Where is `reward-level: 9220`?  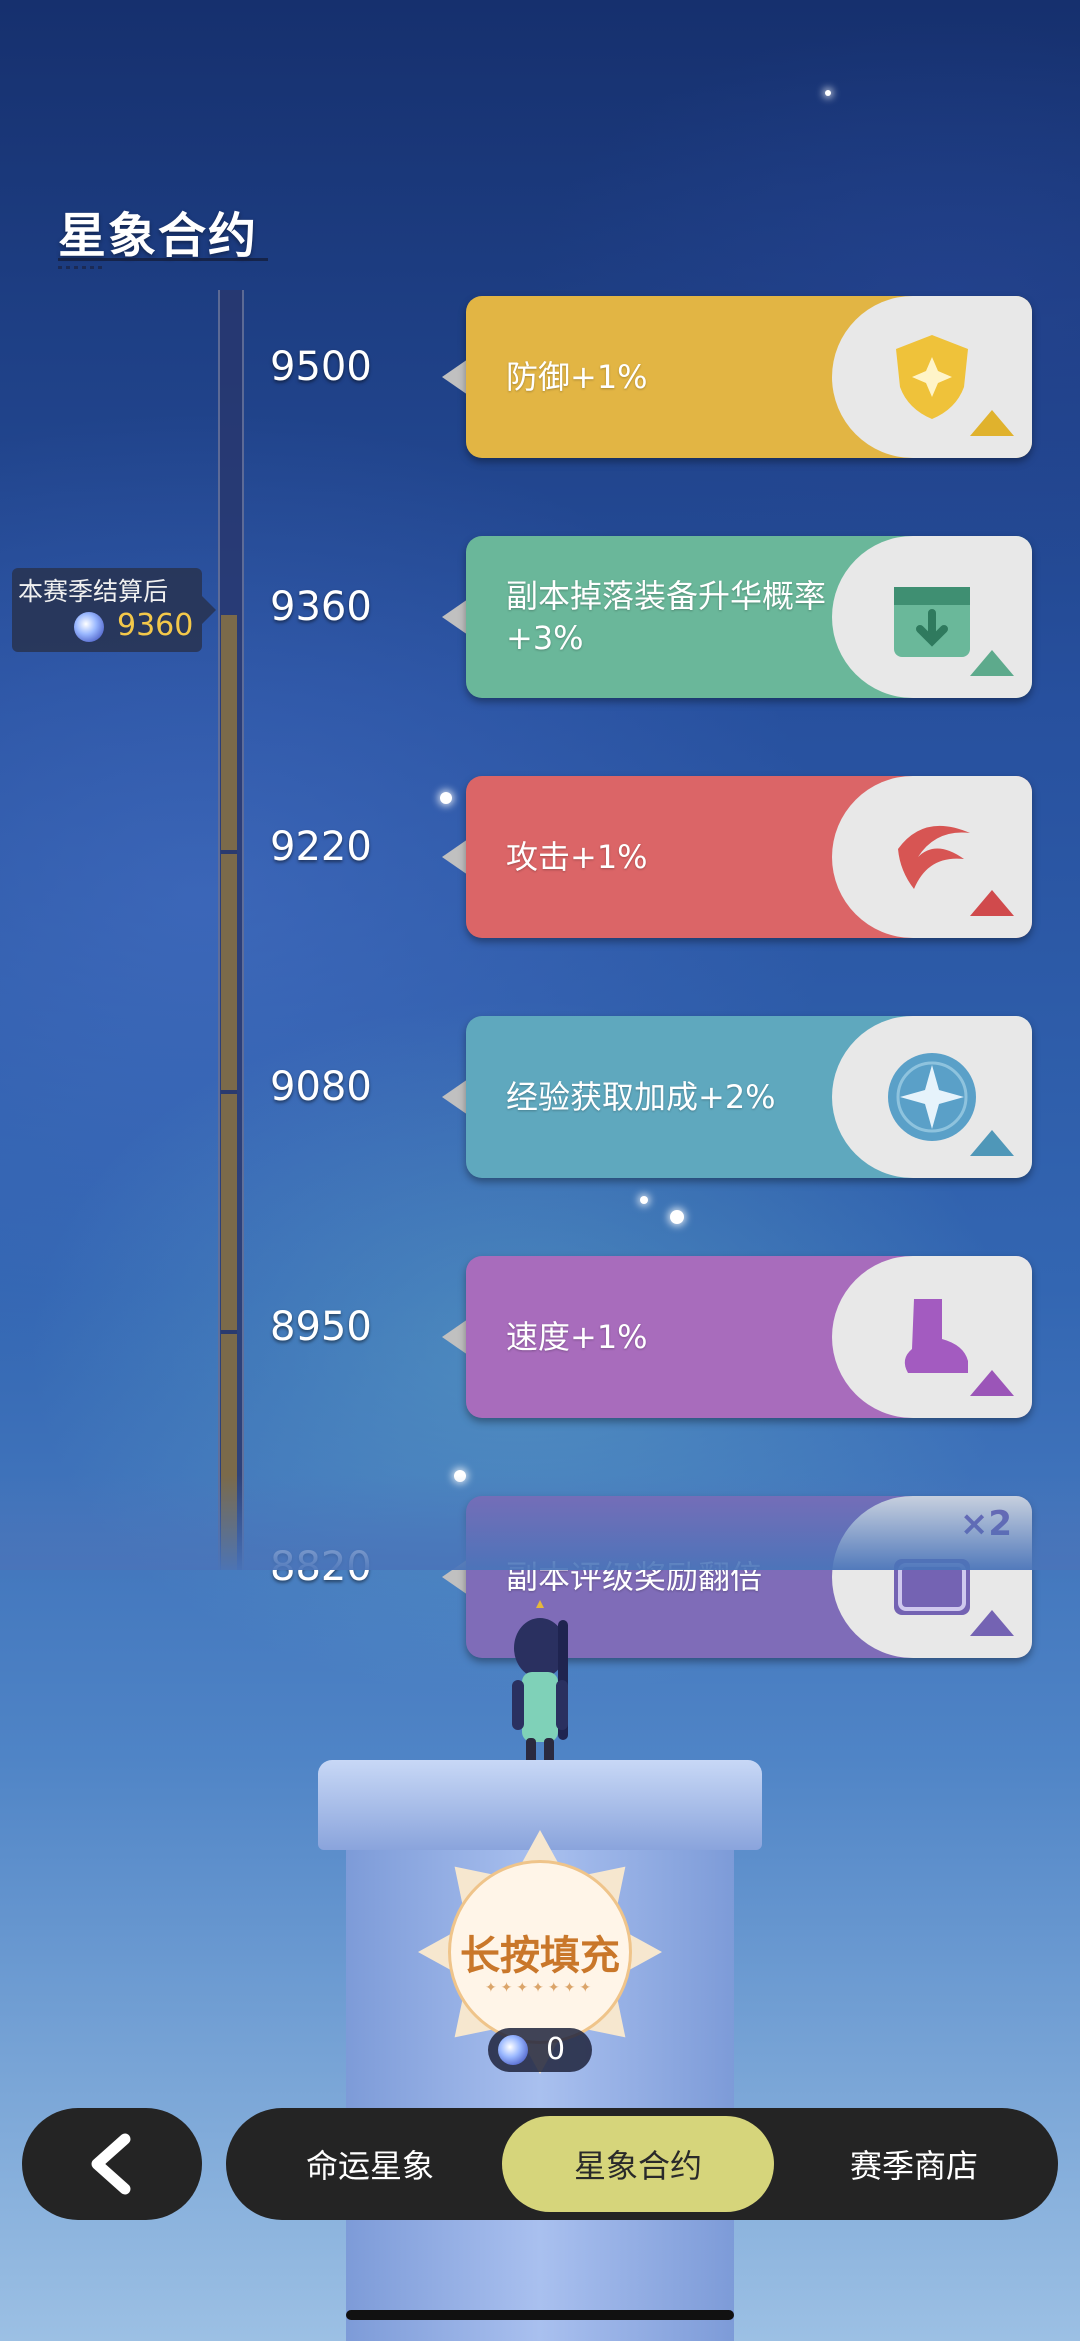
reward-level: 9220 is located at coordinates (321, 847).